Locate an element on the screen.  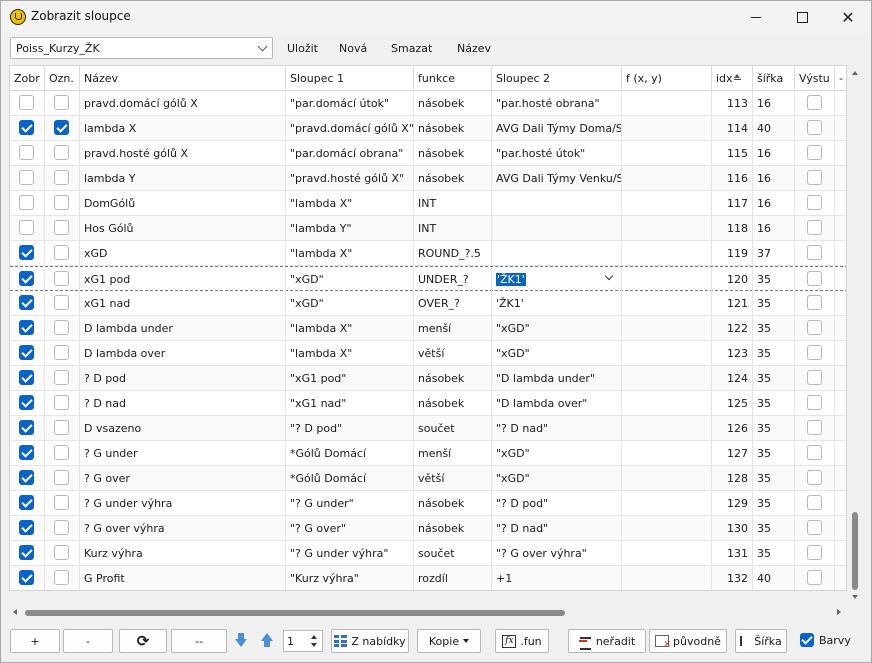
add-row-button: + is located at coordinates (35, 641).